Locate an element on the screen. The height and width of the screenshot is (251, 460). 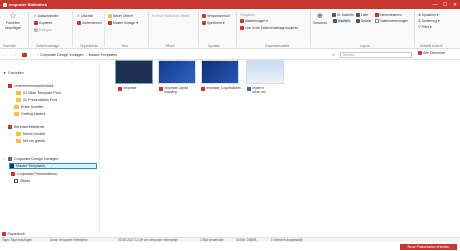
sidebar-label: Benutzerbibliothek is located at coordinates (29, 127).